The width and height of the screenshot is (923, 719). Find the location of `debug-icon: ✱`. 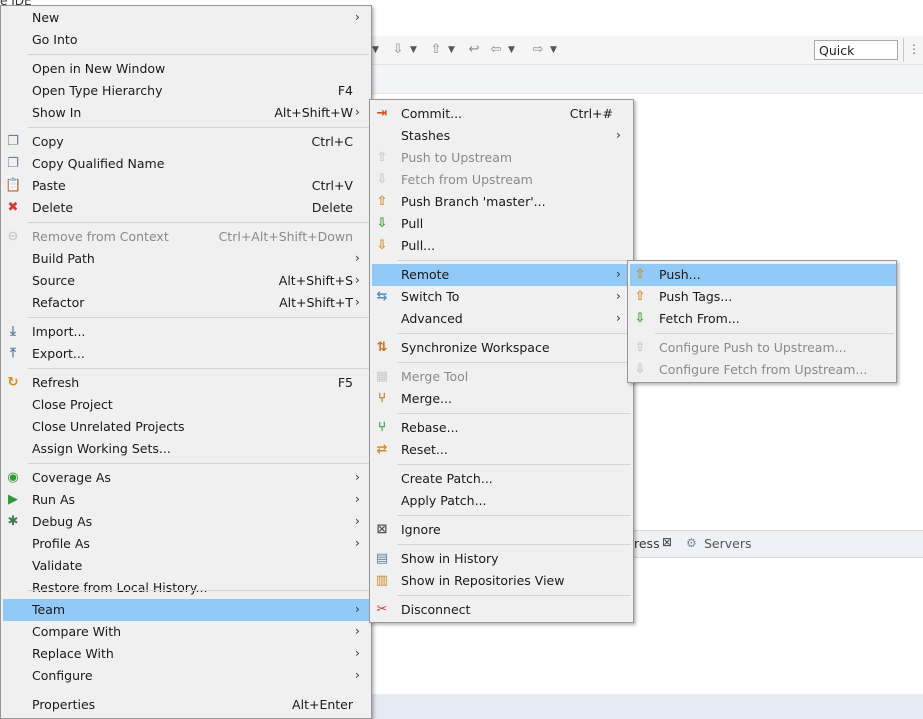

debug-icon: ✱ is located at coordinates (13, 521).